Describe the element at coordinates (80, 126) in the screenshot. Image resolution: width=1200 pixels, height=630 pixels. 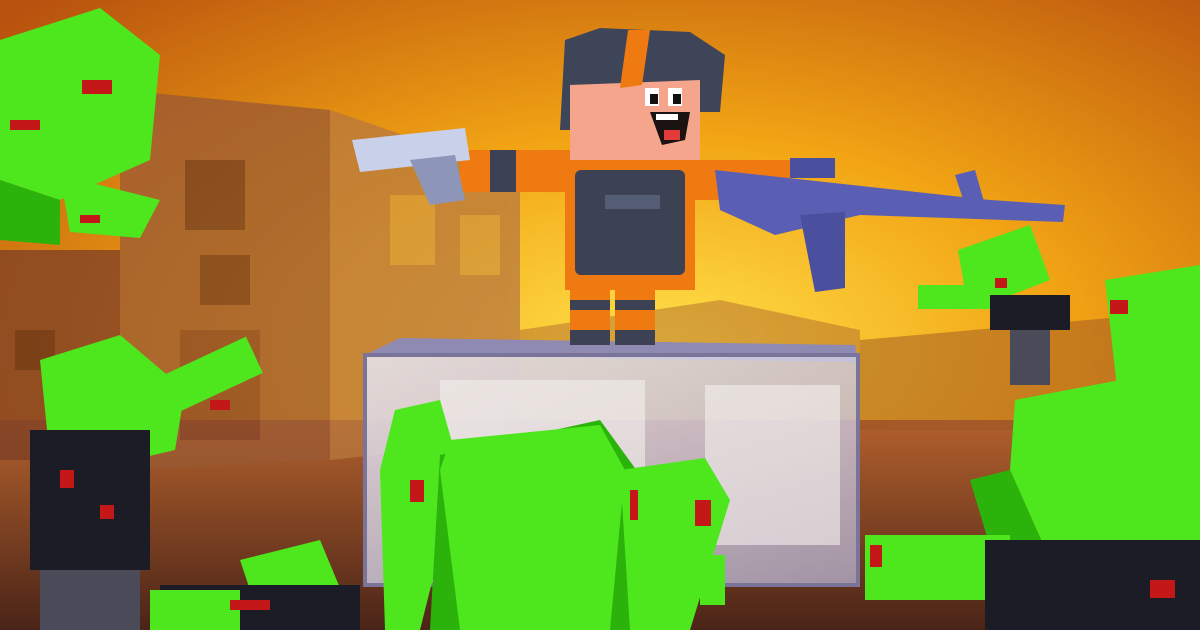
I see `zombie-top-left` at that location.